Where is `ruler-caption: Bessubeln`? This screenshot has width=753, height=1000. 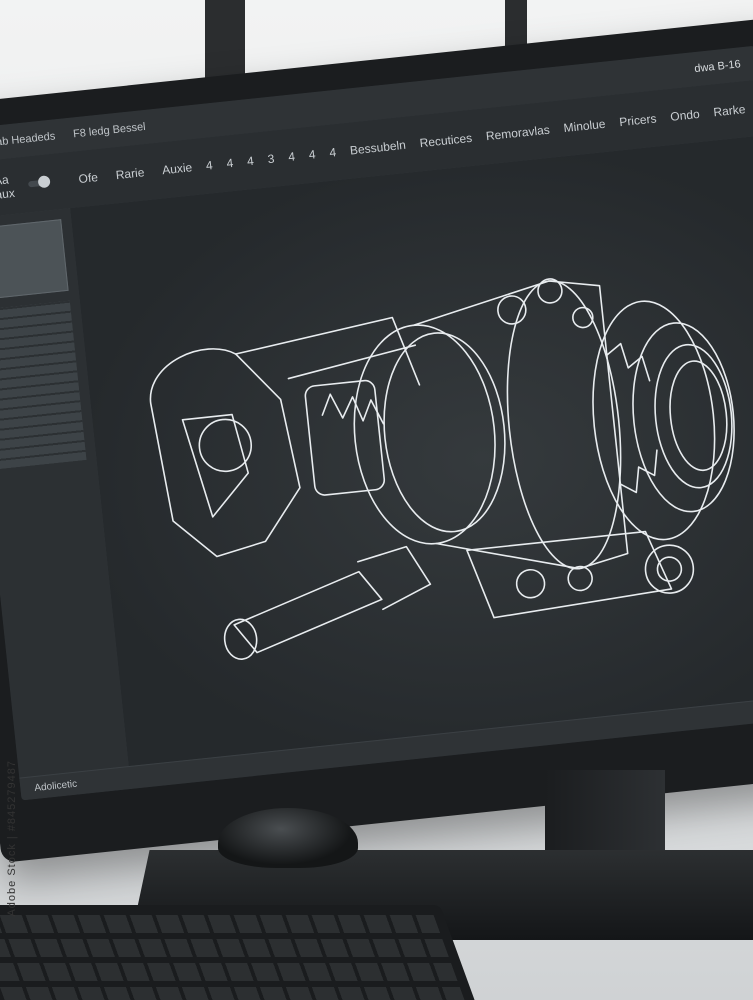 ruler-caption: Bessubeln is located at coordinates (378, 147).